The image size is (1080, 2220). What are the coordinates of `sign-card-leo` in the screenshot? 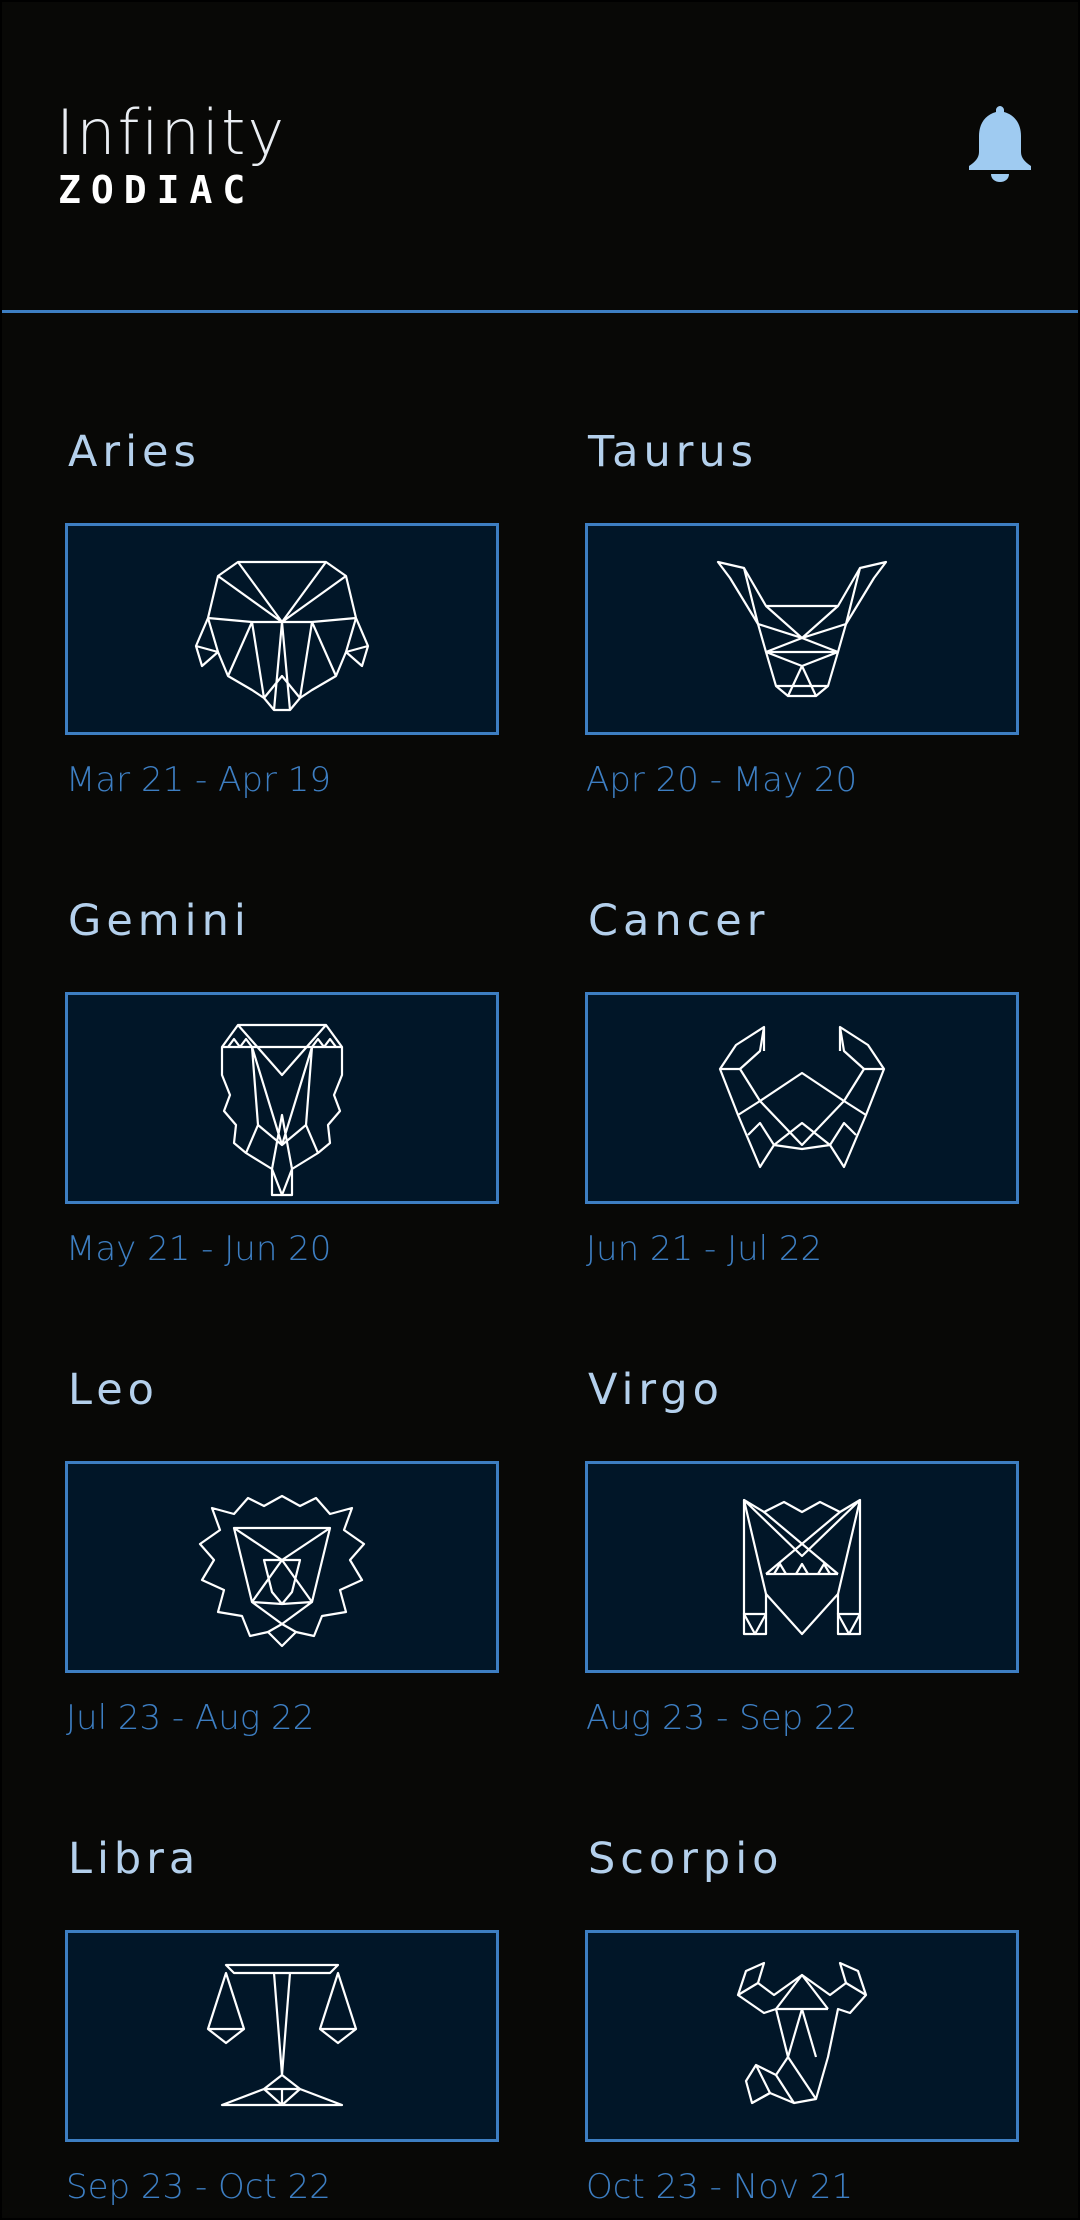 It's located at (282, 1567).